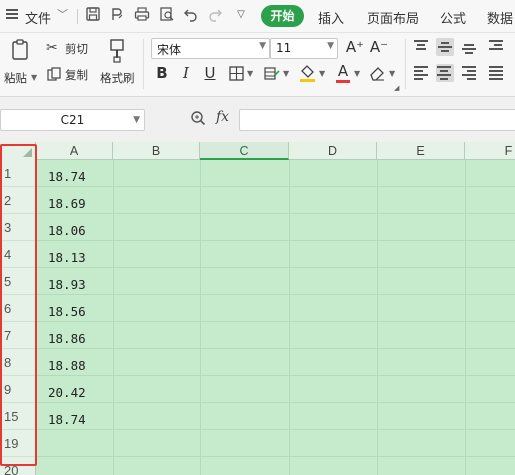 This screenshot has width=515, height=475. I want to click on tab-start: 开始, so click(282, 16).